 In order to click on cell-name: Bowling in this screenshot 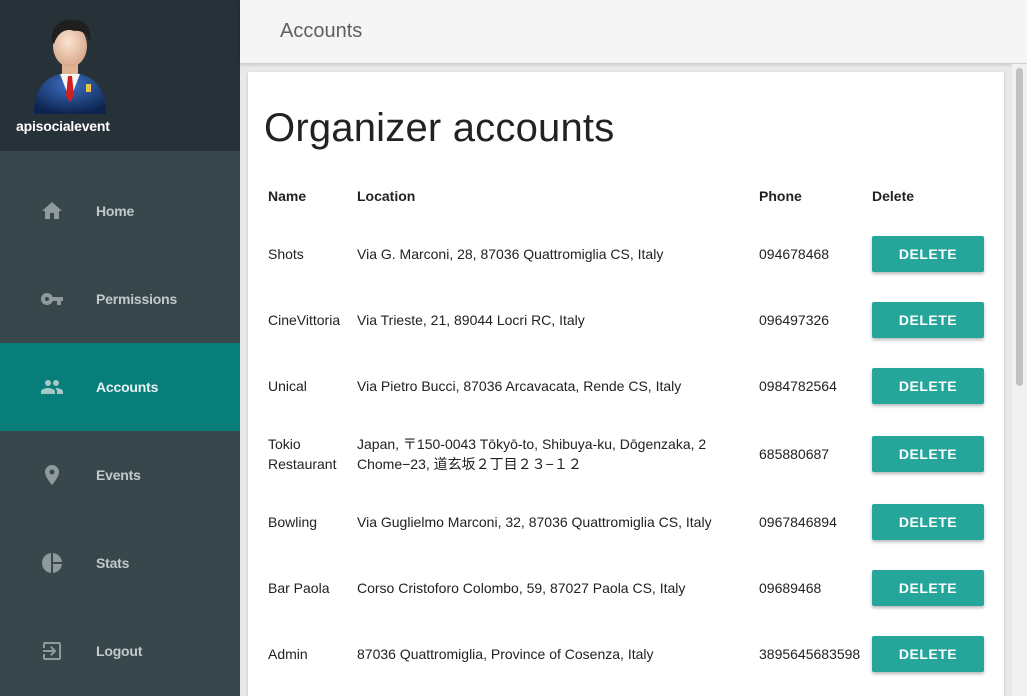, I will do `click(293, 522)`.